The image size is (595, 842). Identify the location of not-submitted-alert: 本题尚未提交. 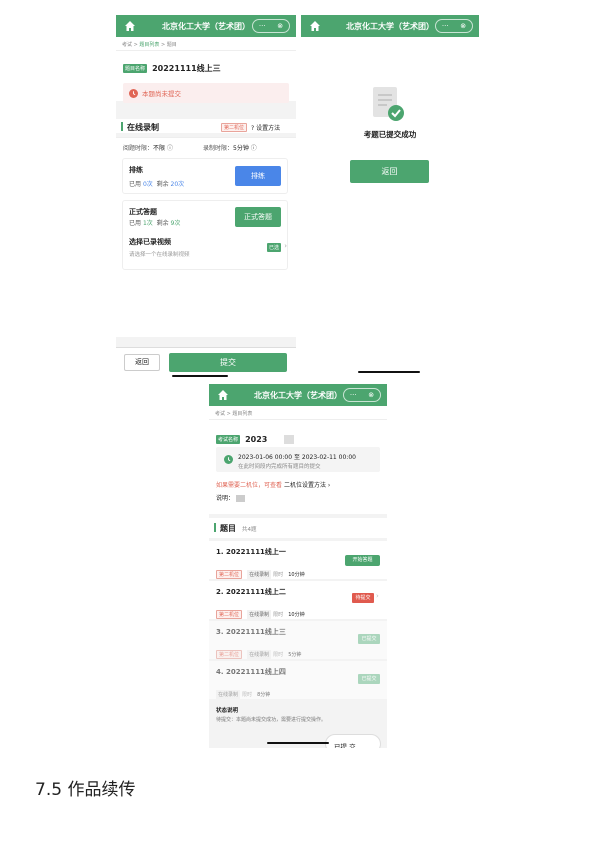
(206, 93).